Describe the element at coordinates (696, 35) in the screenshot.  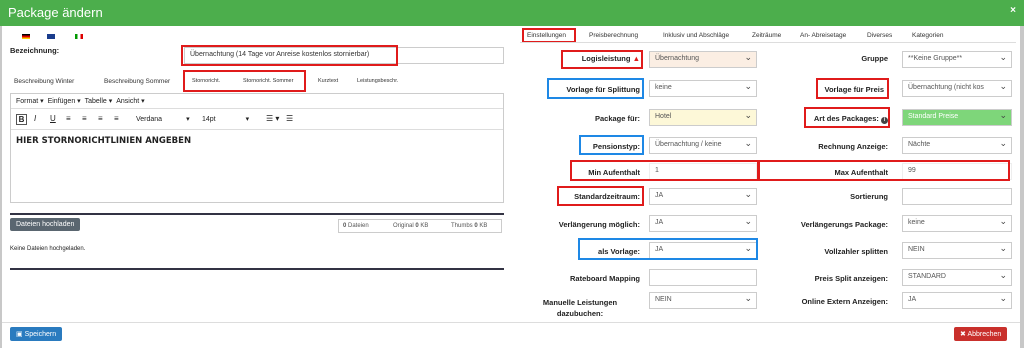
I see `tab-inklusiv: Inklusiv und Abschläge` at that location.